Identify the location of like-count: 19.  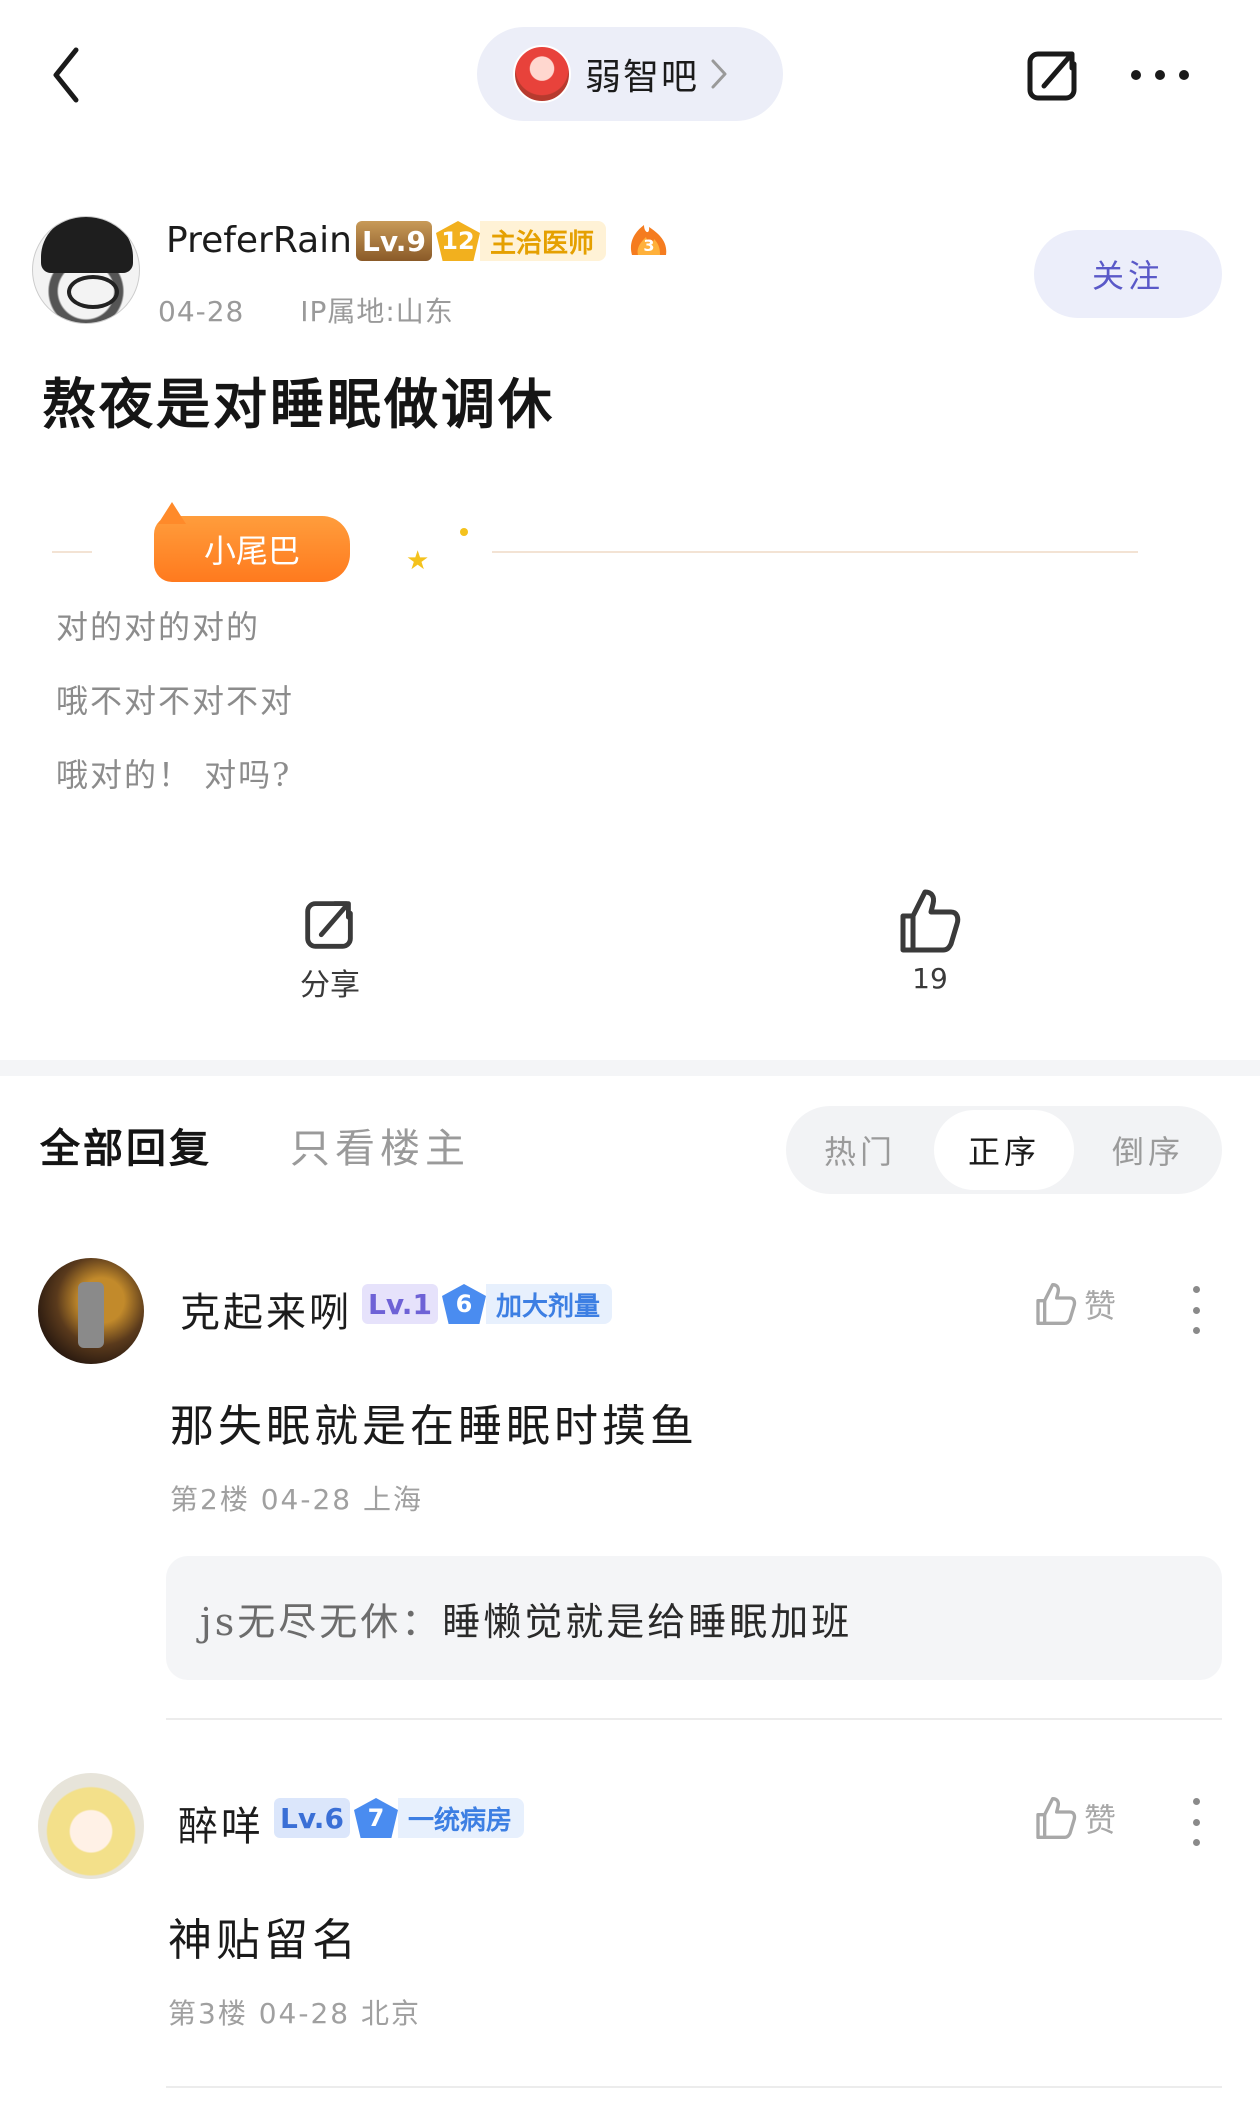
(930, 978).